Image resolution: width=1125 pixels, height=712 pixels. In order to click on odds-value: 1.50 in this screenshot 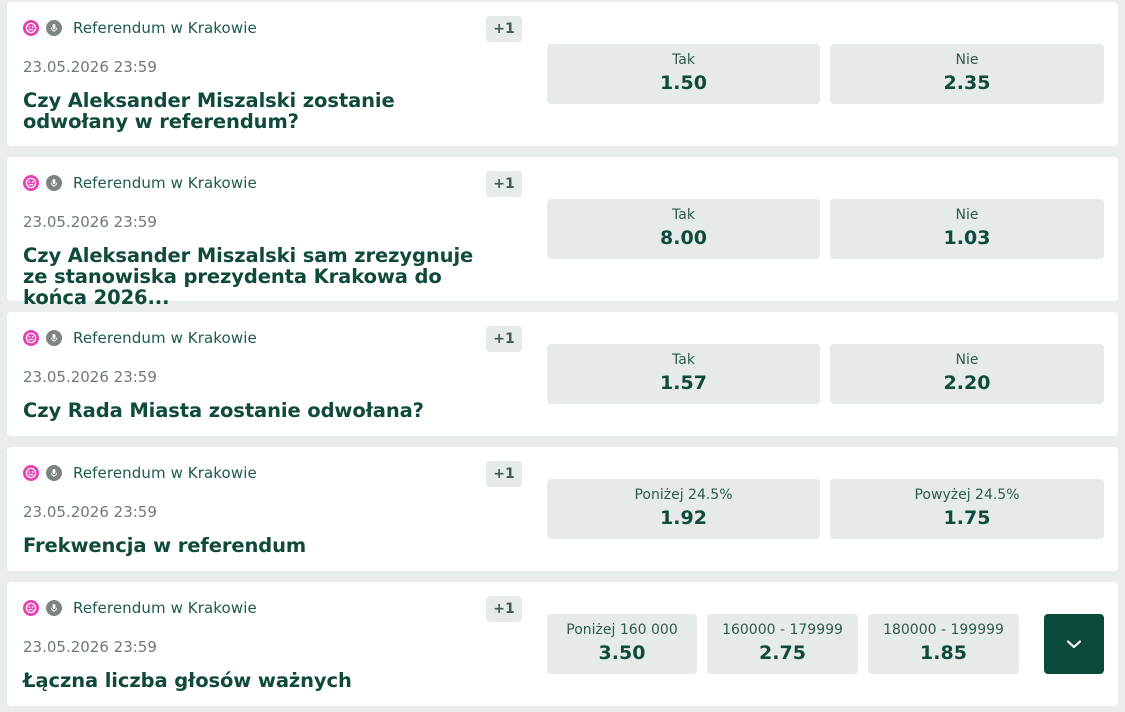, I will do `click(683, 83)`.